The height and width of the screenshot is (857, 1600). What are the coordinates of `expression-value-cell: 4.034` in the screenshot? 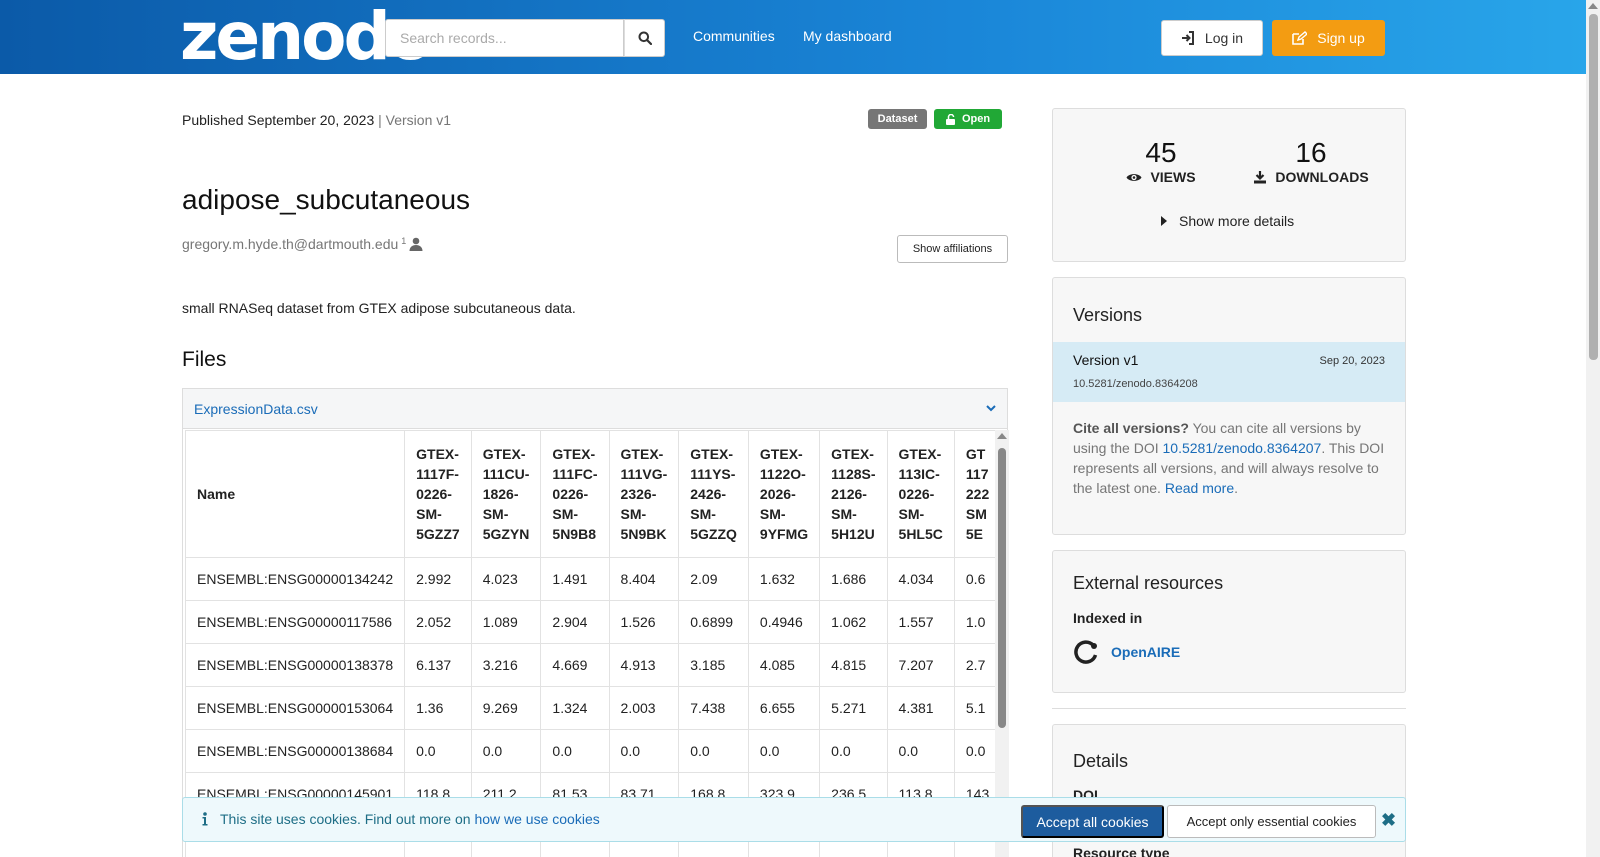 It's located at (920, 579).